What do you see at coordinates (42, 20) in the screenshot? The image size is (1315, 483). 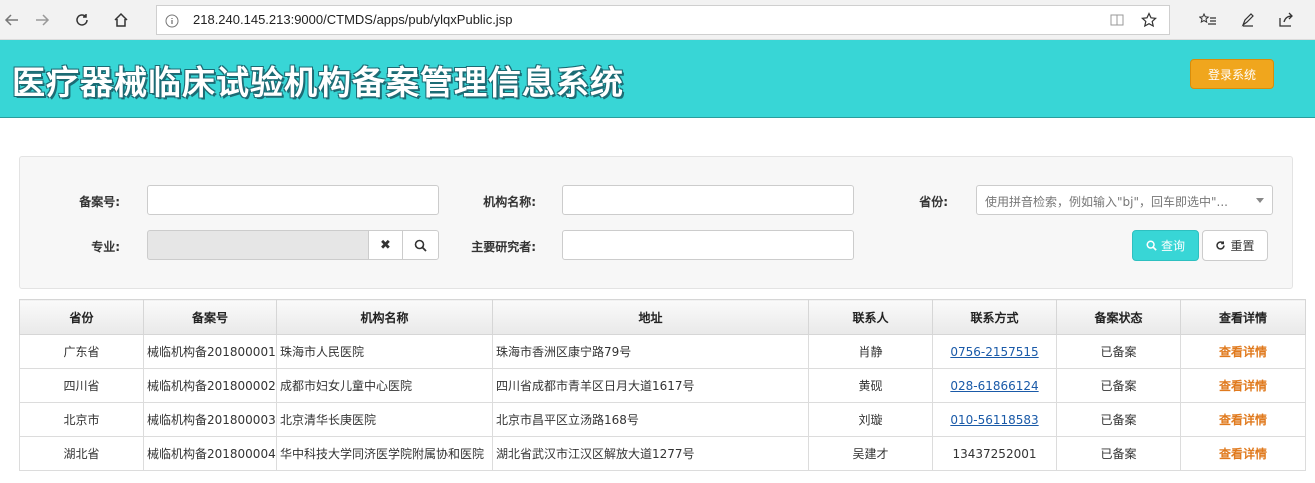 I see `forward-icon` at bounding box center [42, 20].